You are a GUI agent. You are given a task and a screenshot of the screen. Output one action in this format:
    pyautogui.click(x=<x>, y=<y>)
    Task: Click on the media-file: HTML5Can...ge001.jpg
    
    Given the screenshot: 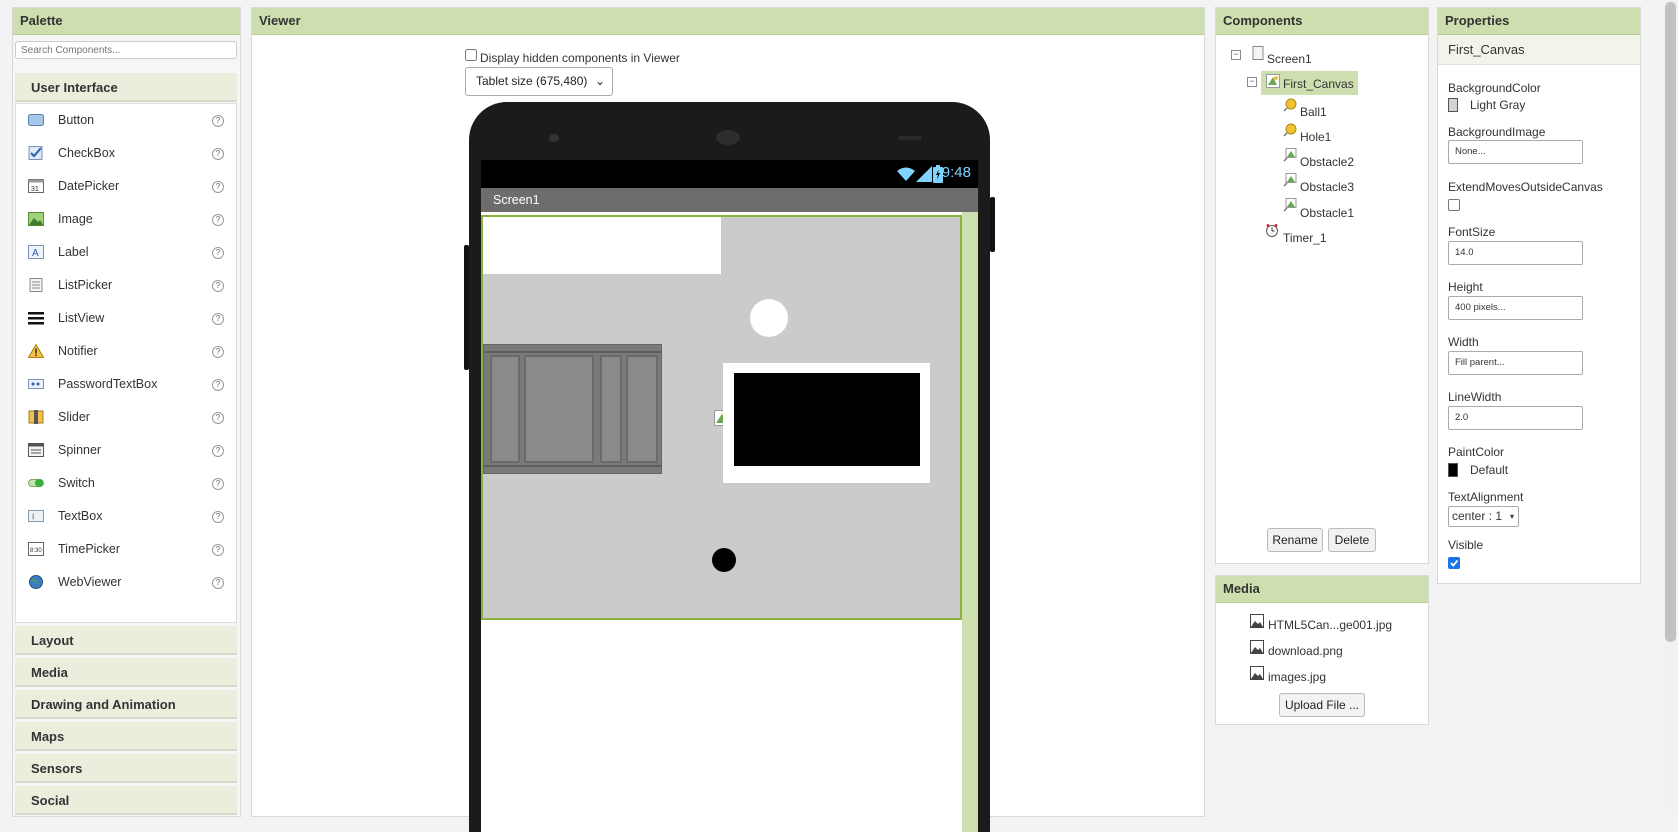 What is the action you would take?
    pyautogui.click(x=1330, y=625)
    